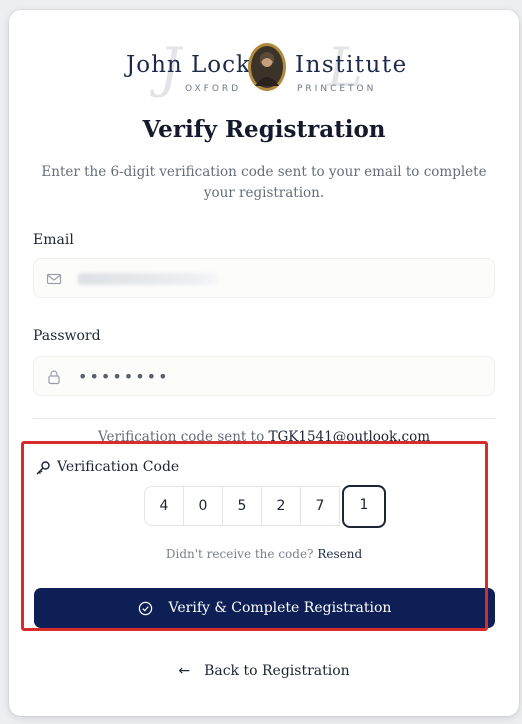 The height and width of the screenshot is (724, 522). Describe the element at coordinates (124, 376) in the screenshot. I see `password-value: ••••••••` at that location.